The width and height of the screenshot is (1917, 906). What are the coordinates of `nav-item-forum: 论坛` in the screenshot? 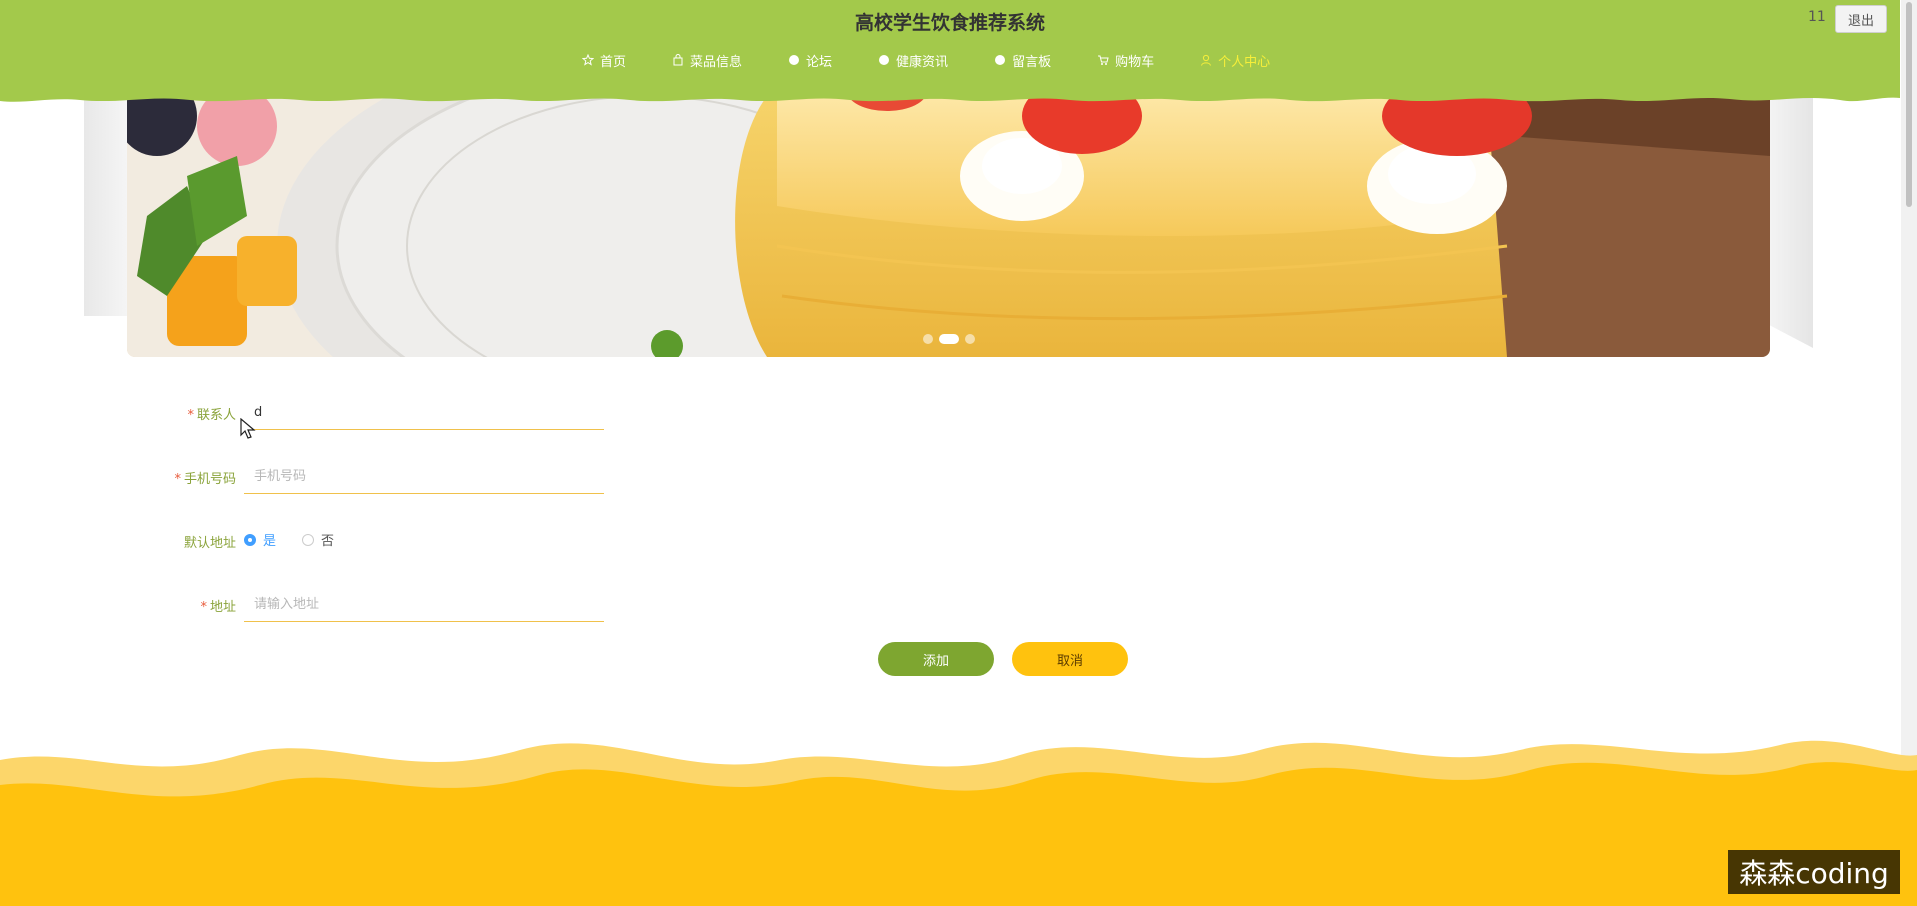 It's located at (810, 60).